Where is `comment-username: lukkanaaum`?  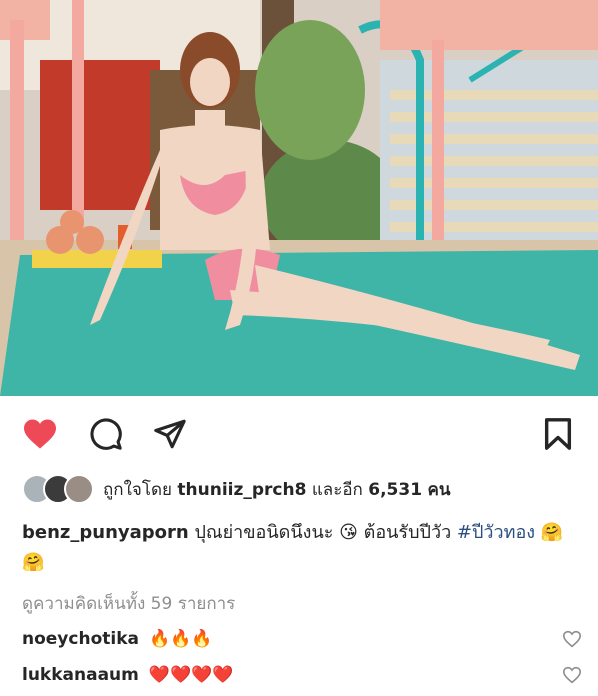 comment-username: lukkanaaum is located at coordinates (80, 675).